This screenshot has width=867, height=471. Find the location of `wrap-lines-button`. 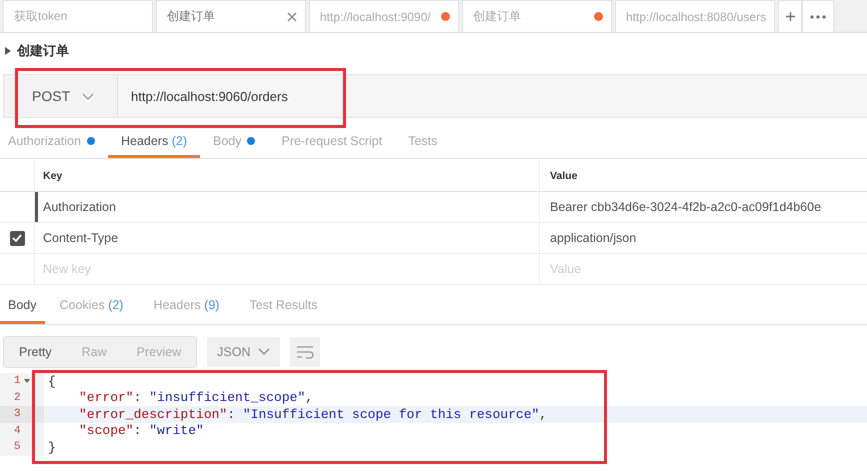

wrap-lines-button is located at coordinates (305, 351).